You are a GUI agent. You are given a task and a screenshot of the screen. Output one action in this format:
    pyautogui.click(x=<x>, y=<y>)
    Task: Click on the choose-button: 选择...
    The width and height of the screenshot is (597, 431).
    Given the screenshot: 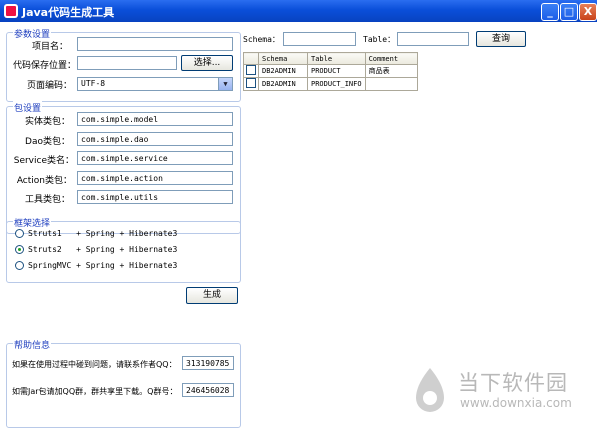 What is the action you would take?
    pyautogui.click(x=207, y=63)
    